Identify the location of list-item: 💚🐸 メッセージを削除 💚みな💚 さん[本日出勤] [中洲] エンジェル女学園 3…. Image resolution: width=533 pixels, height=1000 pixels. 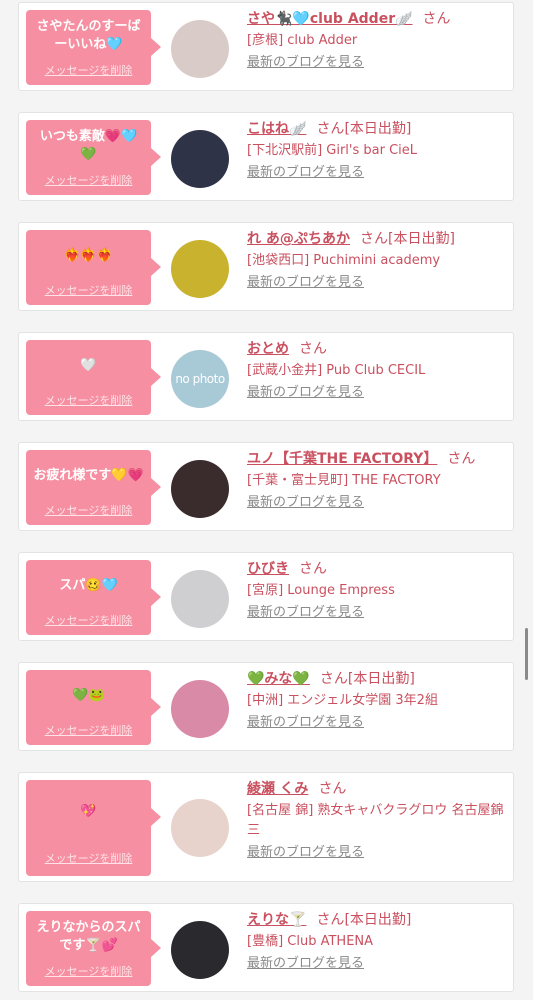
(266, 706).